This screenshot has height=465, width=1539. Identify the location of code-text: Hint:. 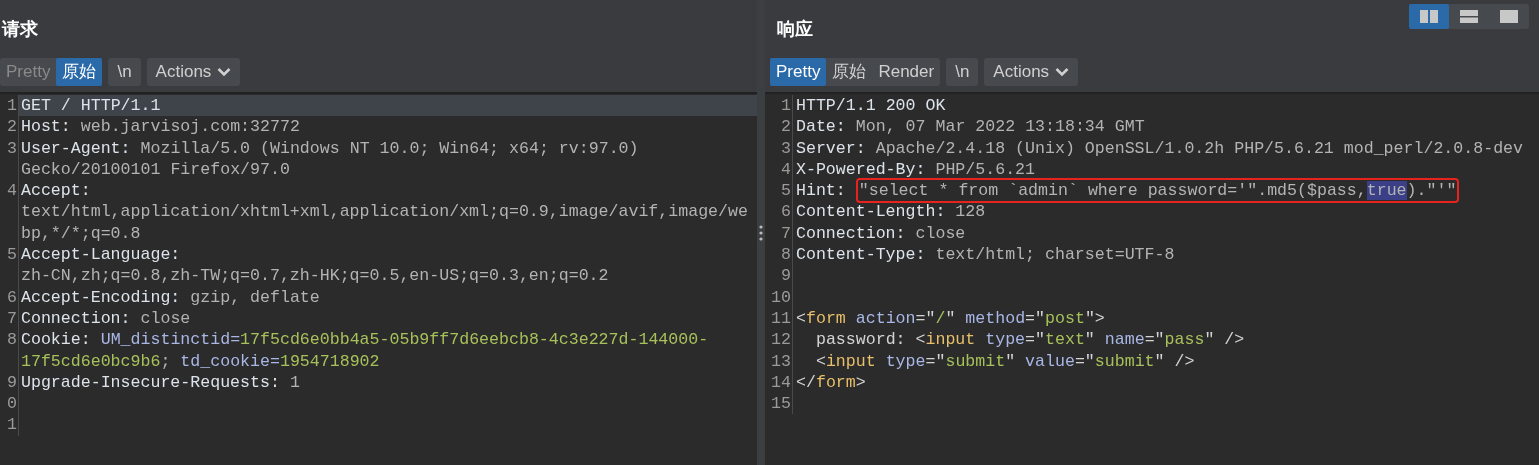
(821, 191).